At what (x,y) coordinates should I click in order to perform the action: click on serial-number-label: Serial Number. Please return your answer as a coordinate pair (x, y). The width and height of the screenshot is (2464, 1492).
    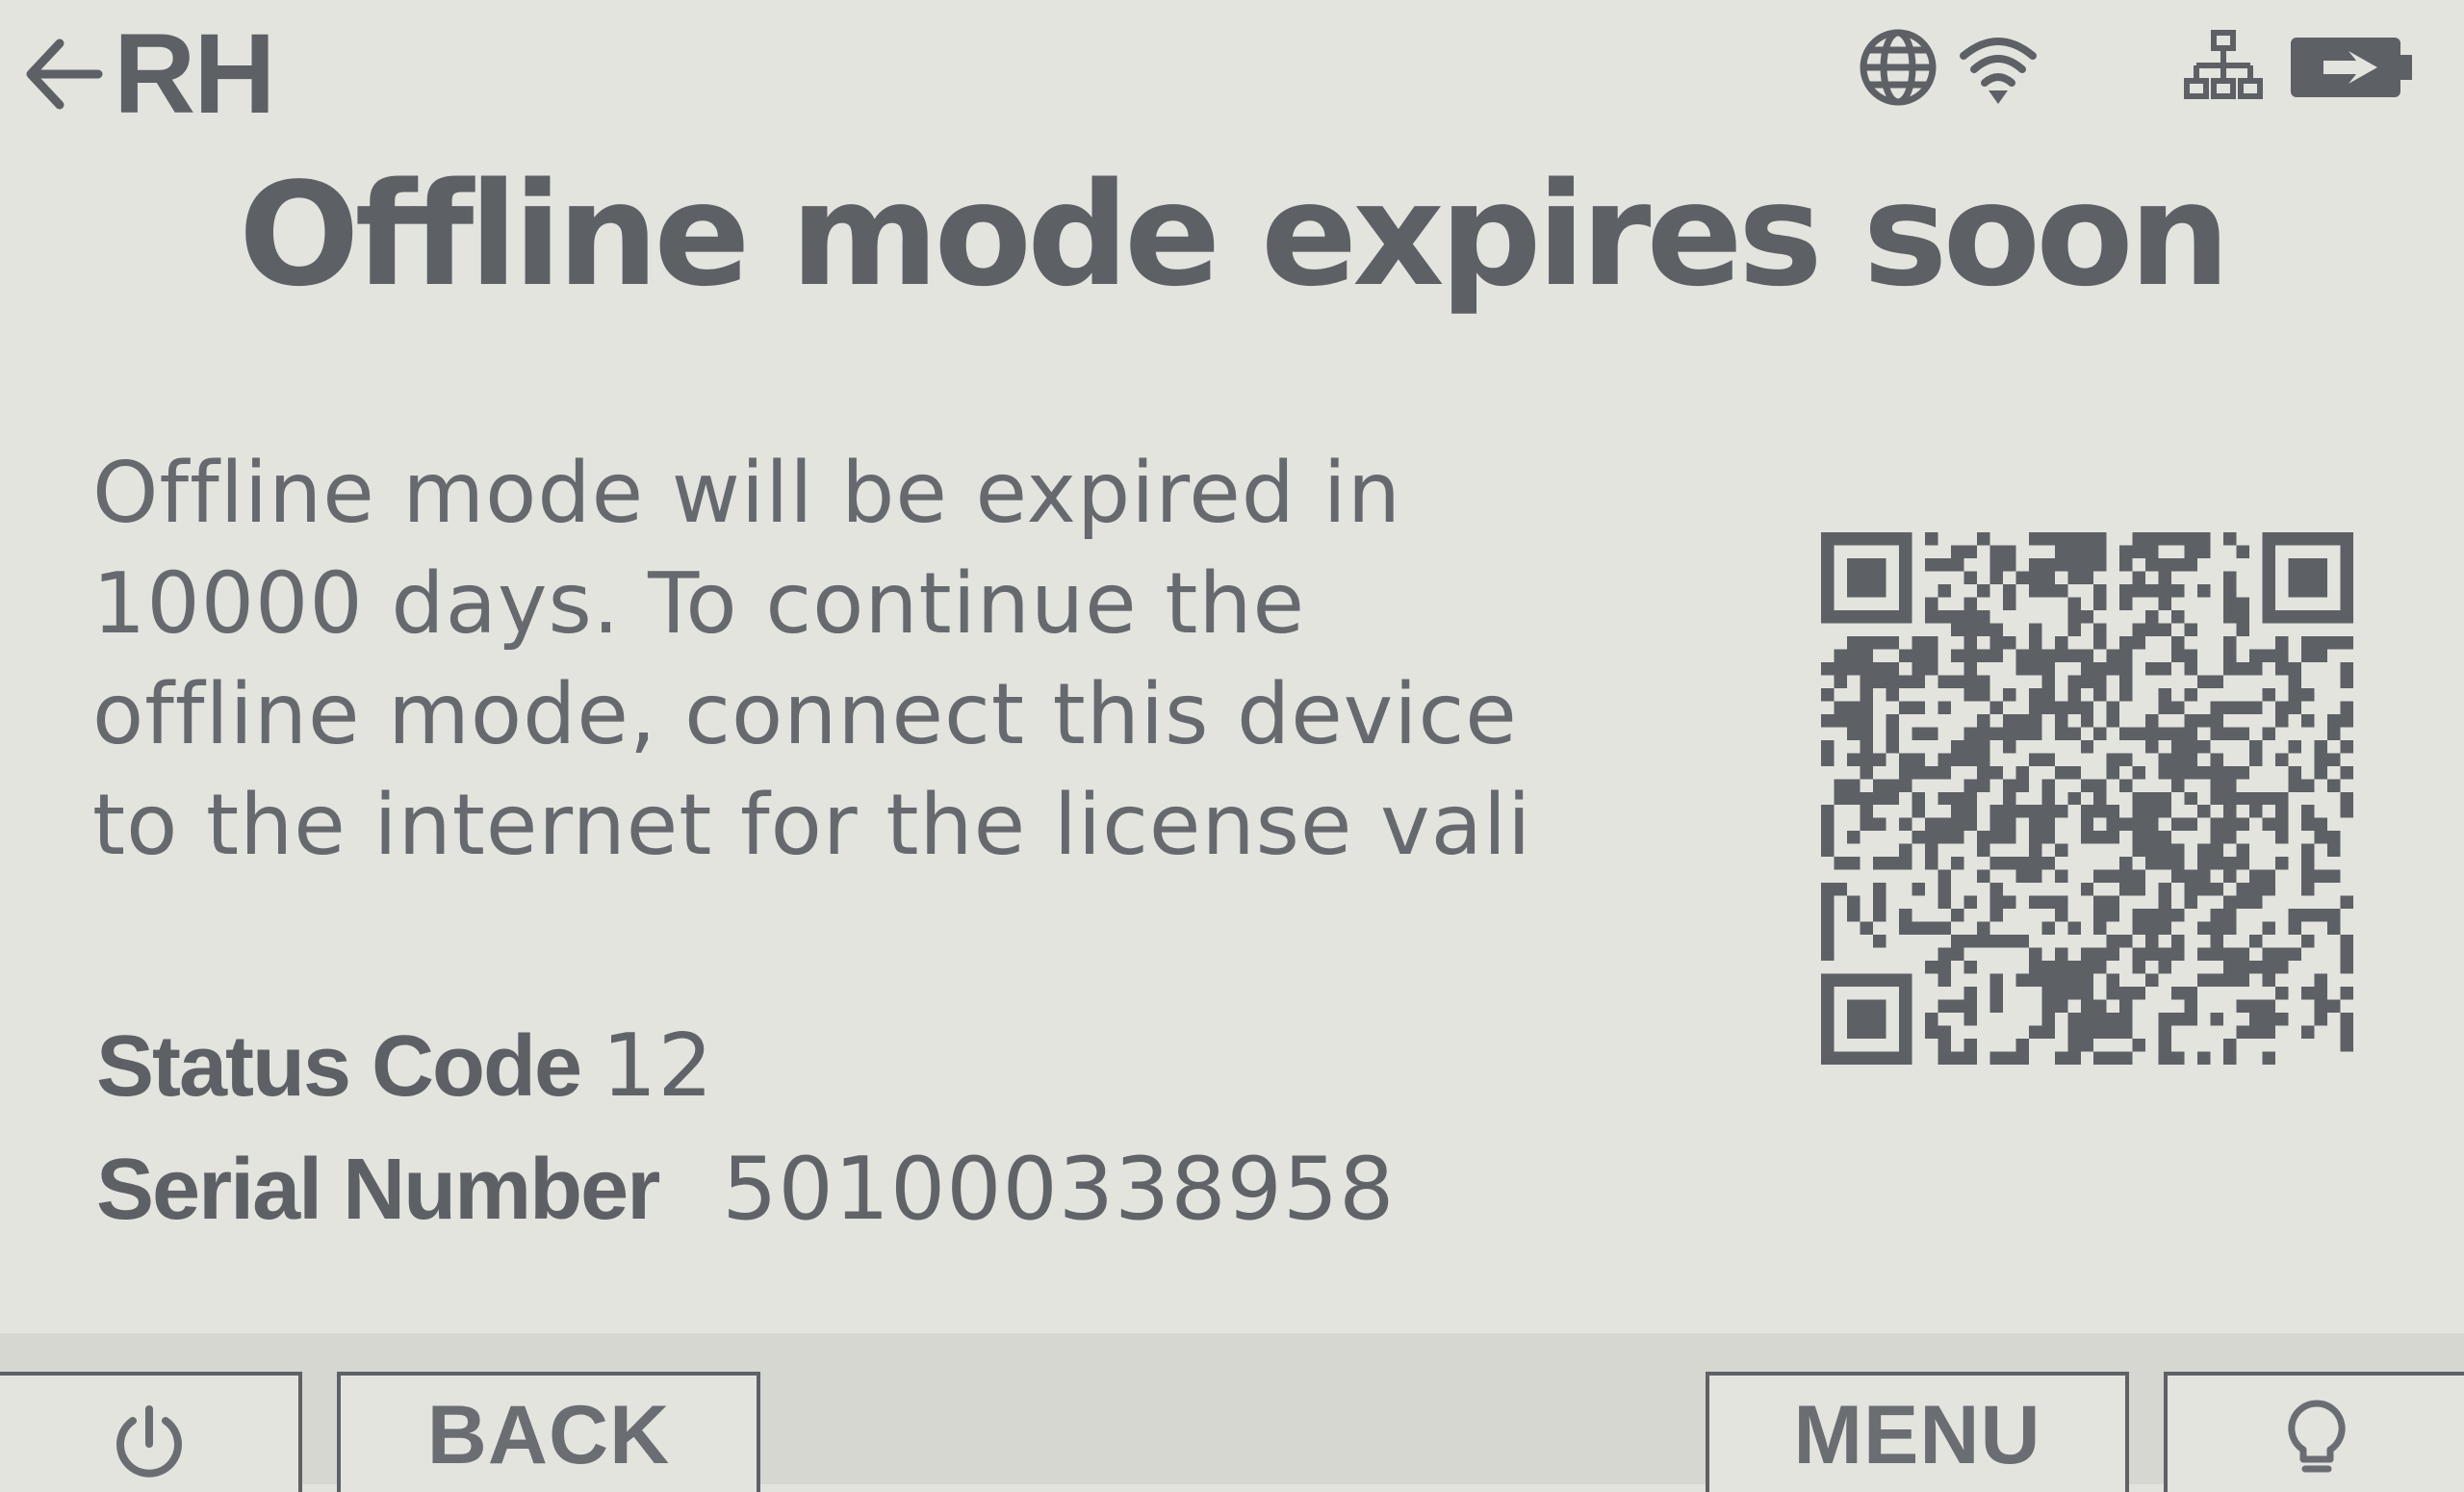
    Looking at the image, I should click on (378, 1190).